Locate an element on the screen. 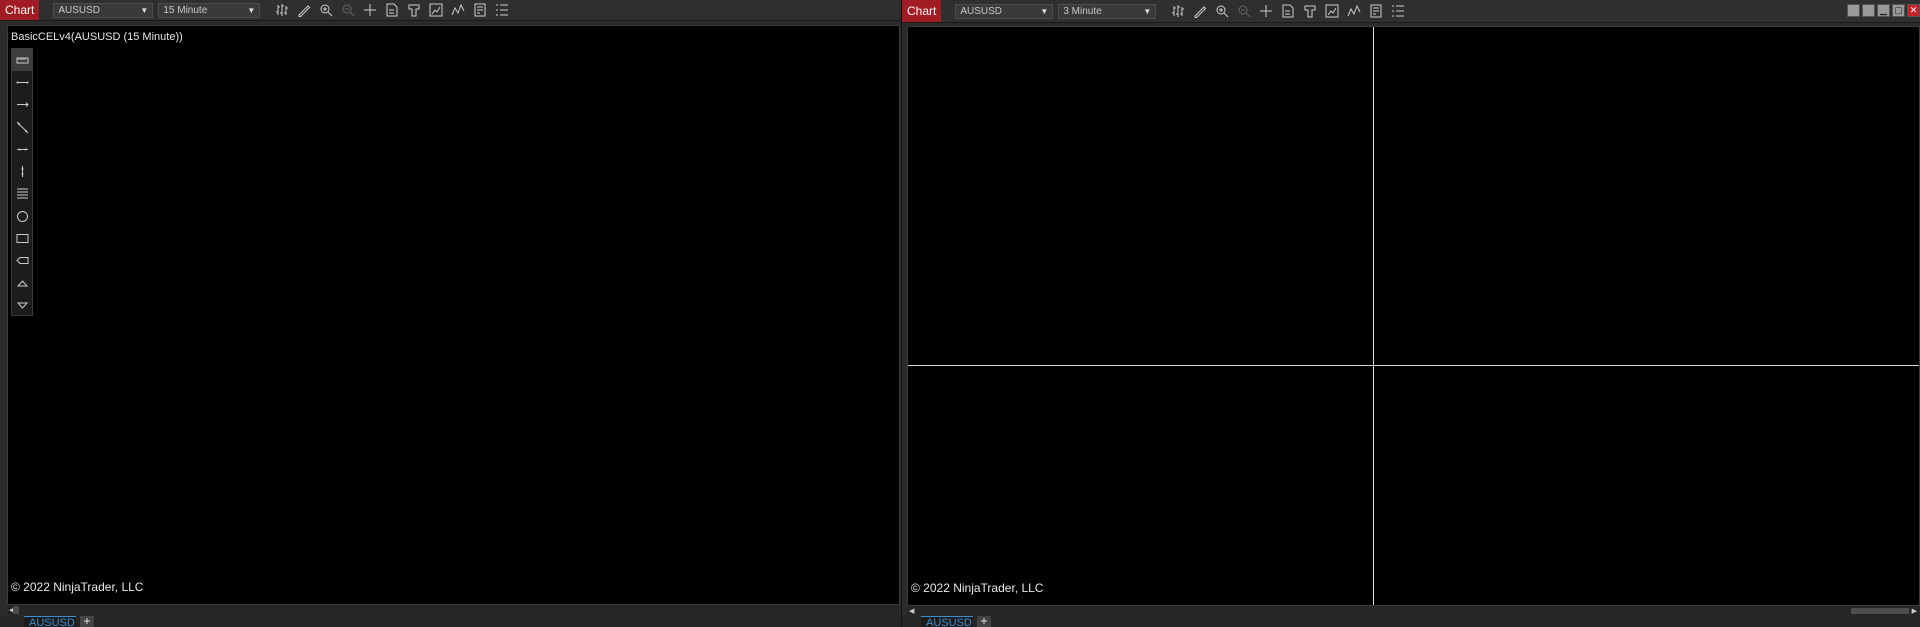 This screenshot has width=1920, height=627. extended-line-icon is located at coordinates (22, 127).